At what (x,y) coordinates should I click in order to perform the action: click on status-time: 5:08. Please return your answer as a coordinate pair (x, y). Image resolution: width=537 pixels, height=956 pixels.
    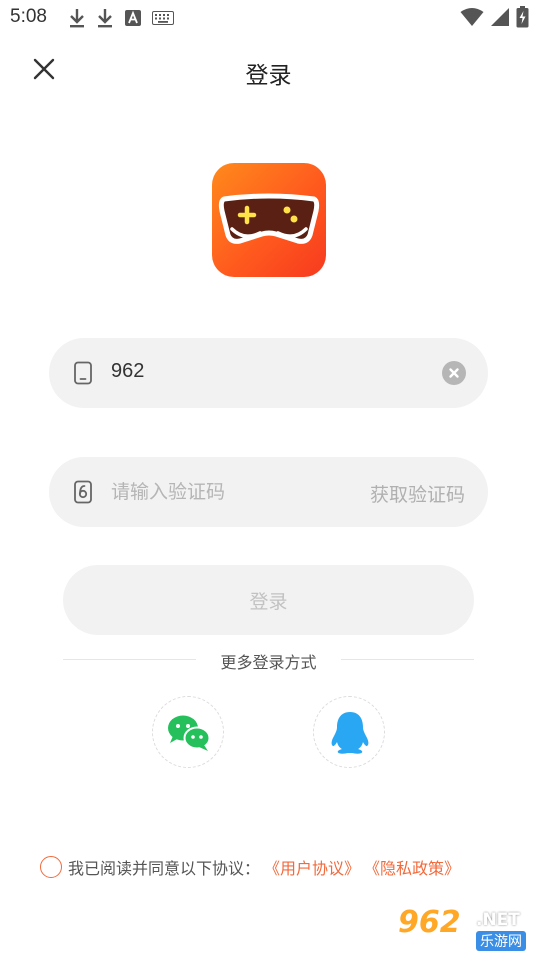
    Looking at the image, I should click on (28, 16).